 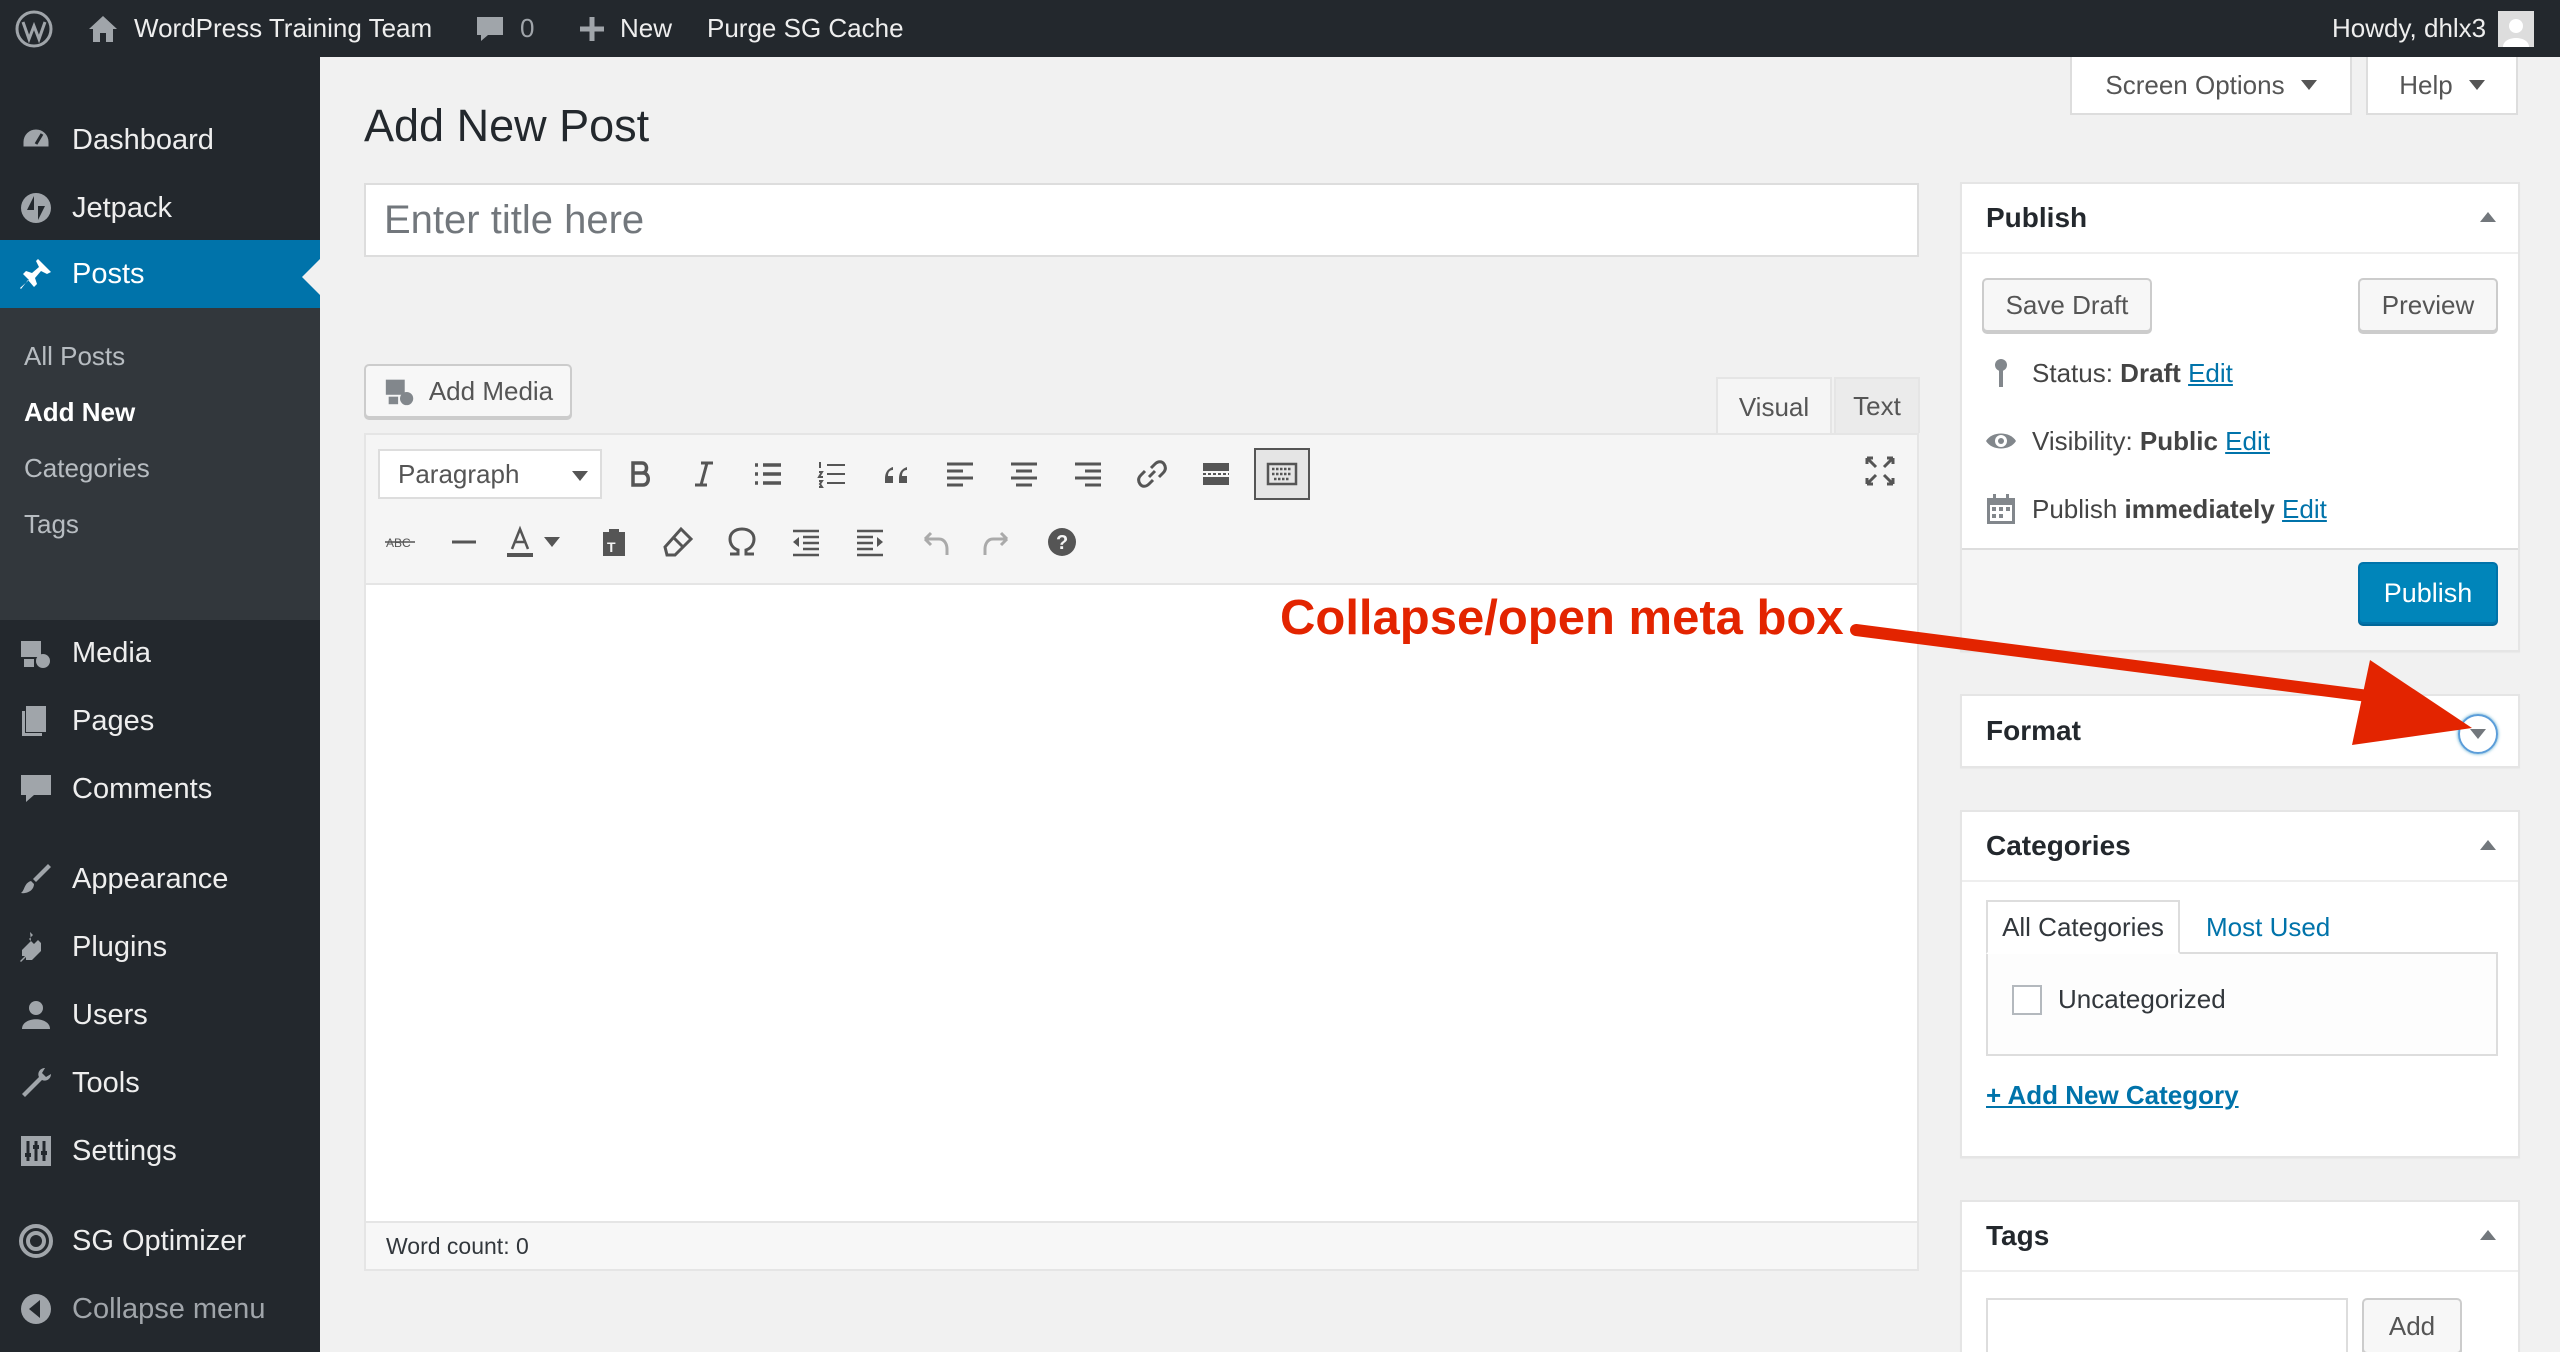 What do you see at coordinates (704, 474) in the screenshot?
I see `italic-button` at bounding box center [704, 474].